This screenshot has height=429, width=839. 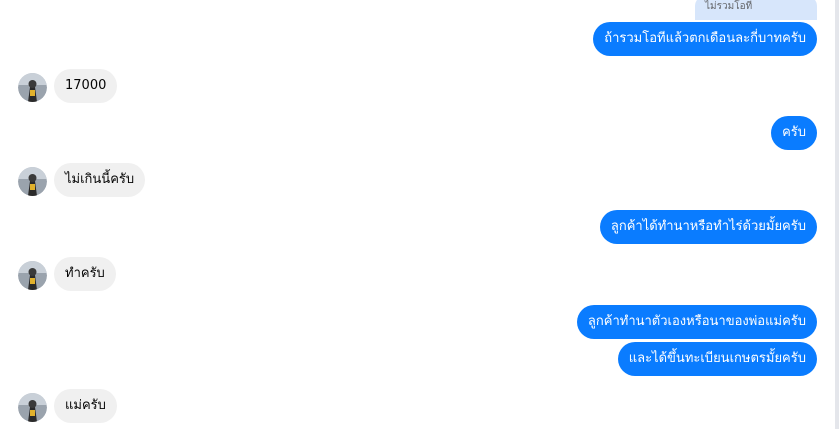 I want to click on incoming-message-bubble: แม่ครับ, so click(x=85, y=406).